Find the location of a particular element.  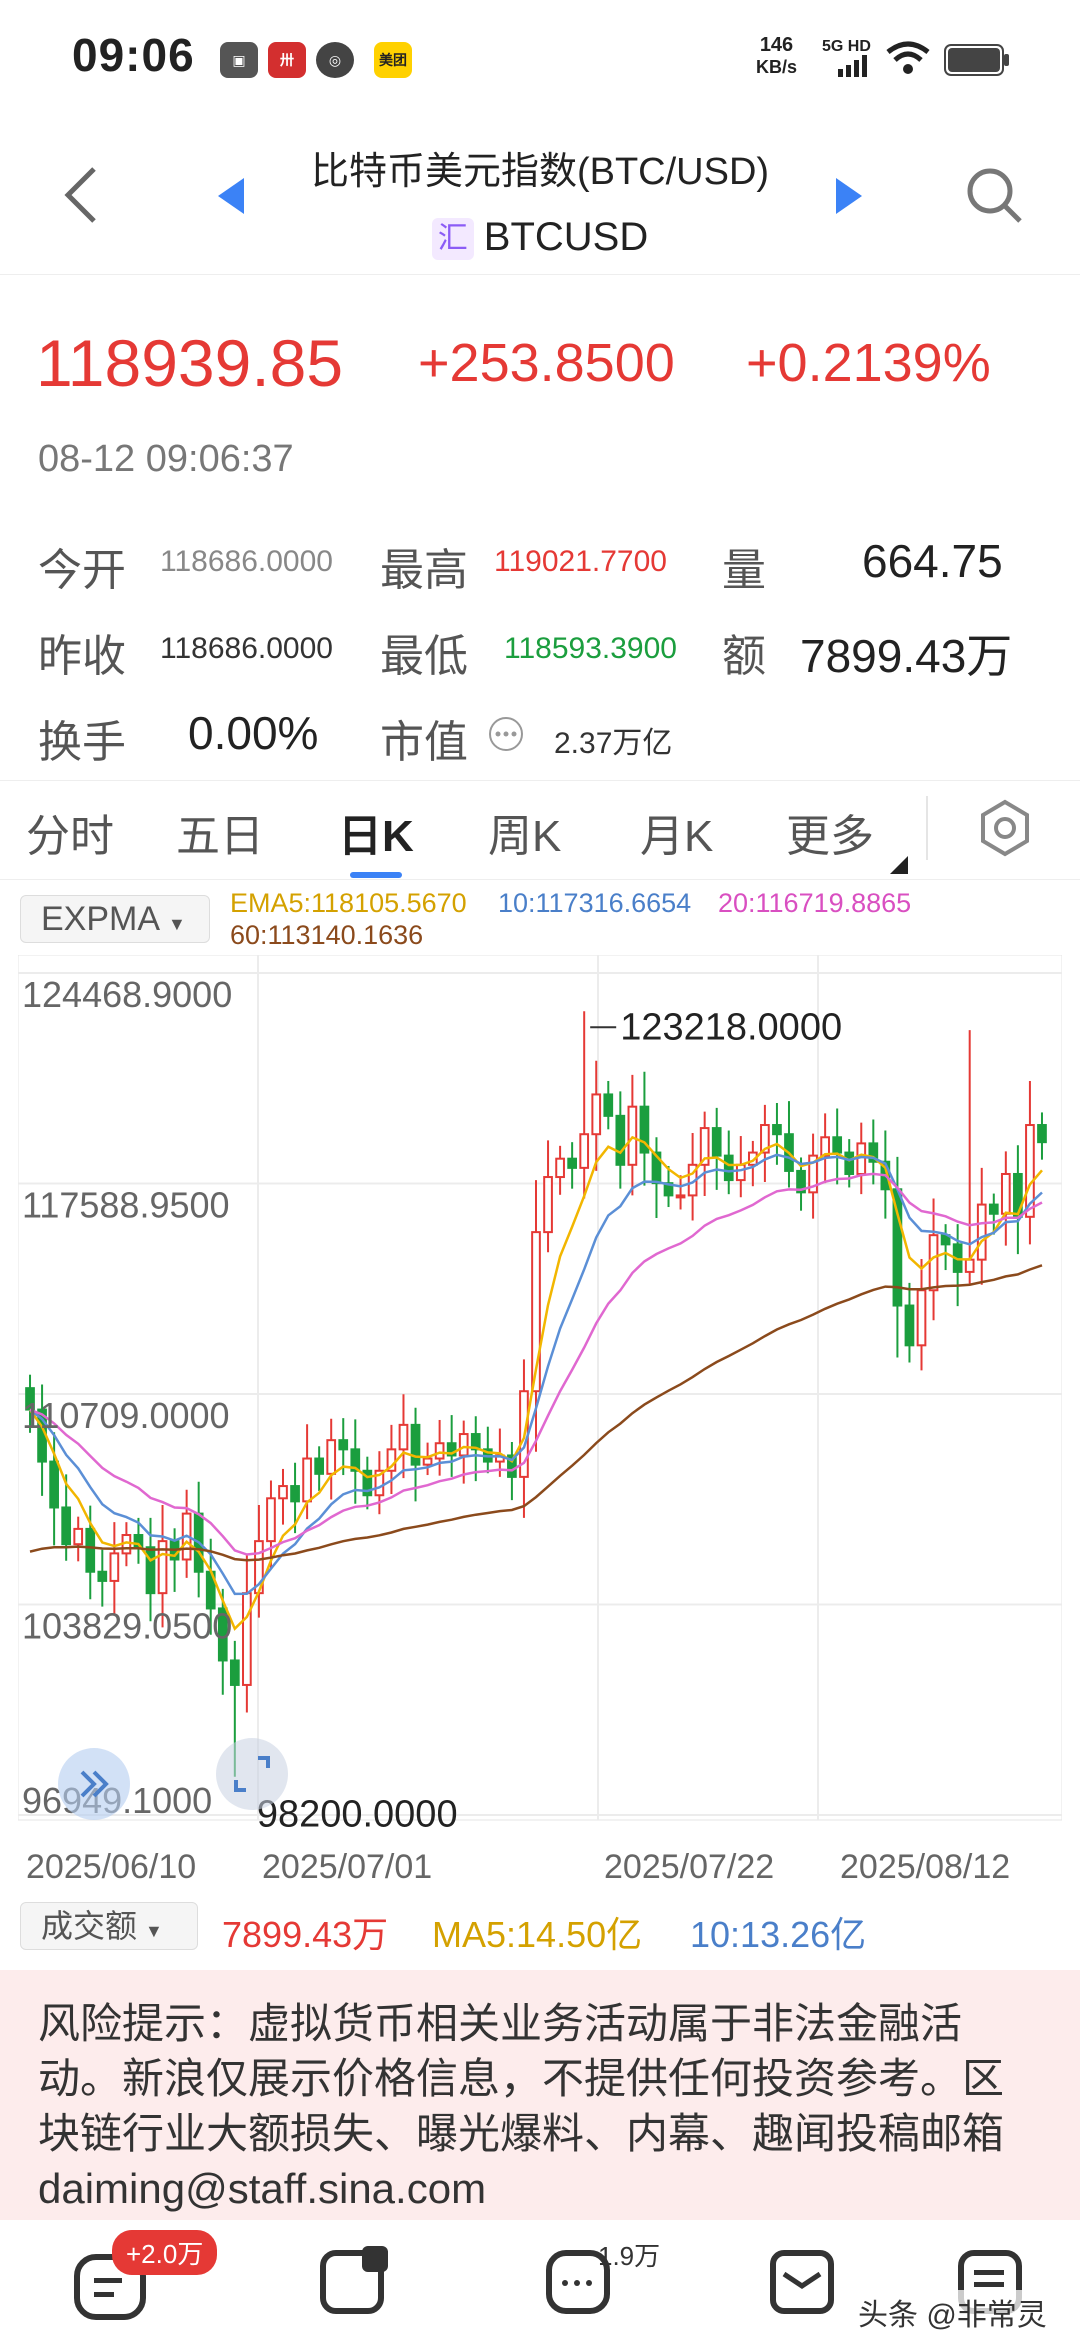

x-tick: 2025/08/12 is located at coordinates (925, 1867).